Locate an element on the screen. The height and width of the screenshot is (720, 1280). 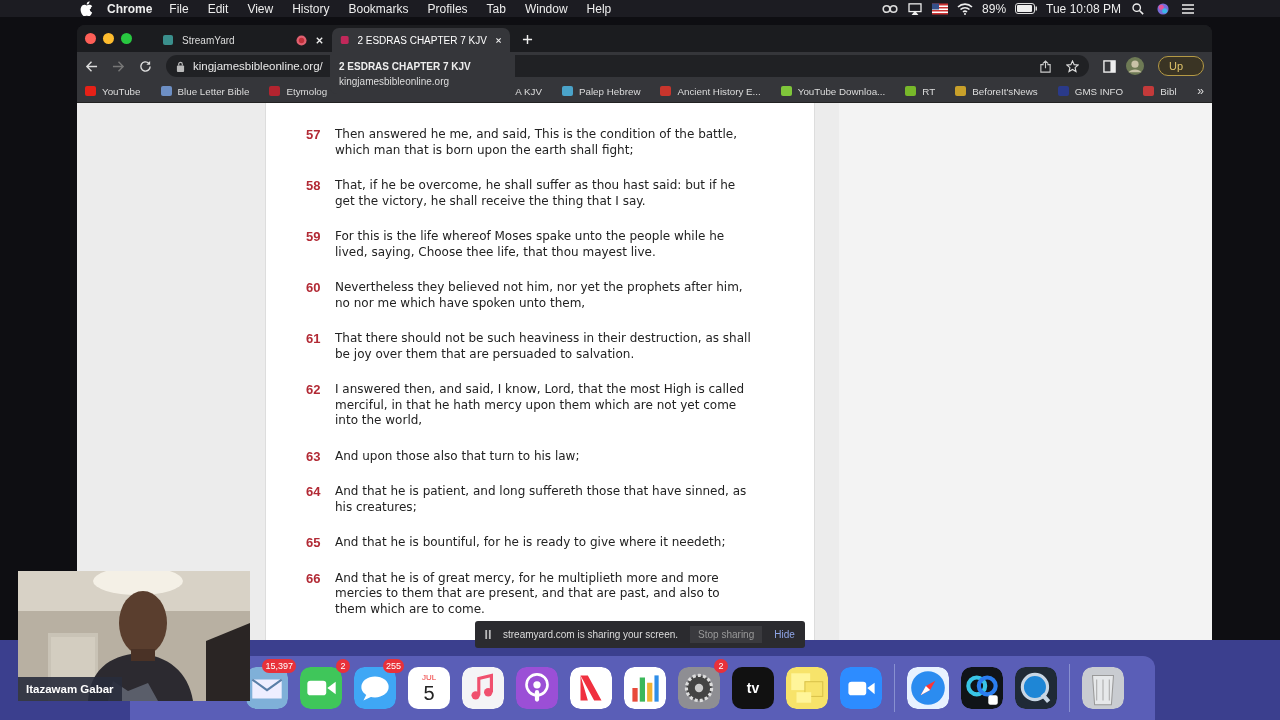
menu-item: Profiles is located at coordinates (447, 8).